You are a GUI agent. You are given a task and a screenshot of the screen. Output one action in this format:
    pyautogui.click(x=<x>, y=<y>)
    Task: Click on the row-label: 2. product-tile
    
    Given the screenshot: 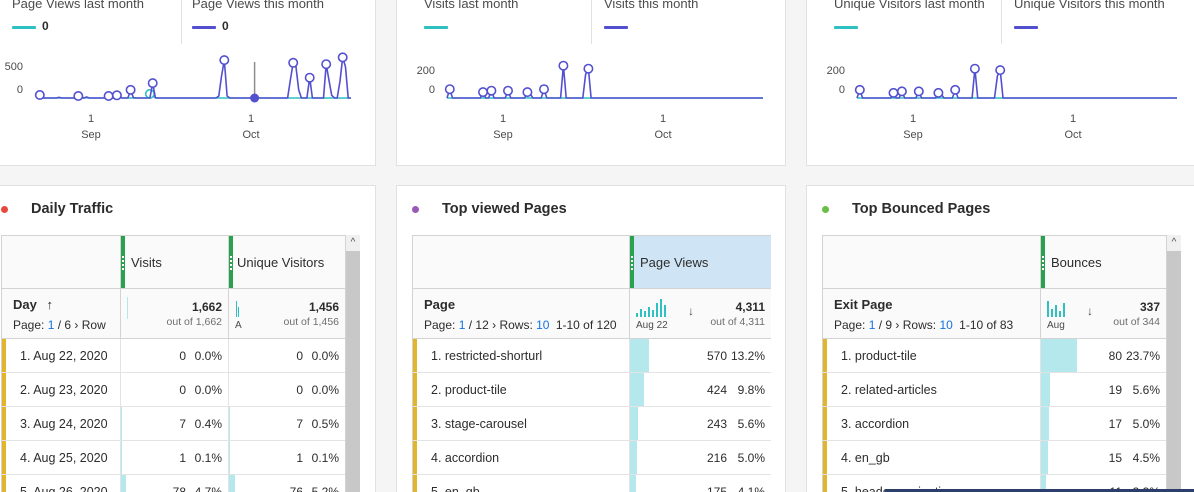 What is the action you would take?
    pyautogui.click(x=469, y=390)
    